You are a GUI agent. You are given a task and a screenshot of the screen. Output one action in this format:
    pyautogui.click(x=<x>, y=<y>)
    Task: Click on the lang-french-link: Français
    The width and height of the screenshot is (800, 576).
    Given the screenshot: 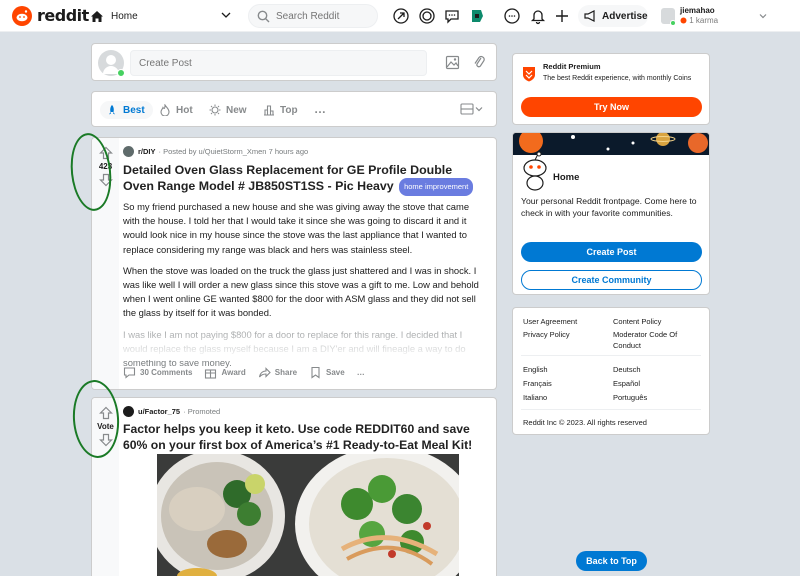 What is the action you would take?
    pyautogui.click(x=537, y=384)
    